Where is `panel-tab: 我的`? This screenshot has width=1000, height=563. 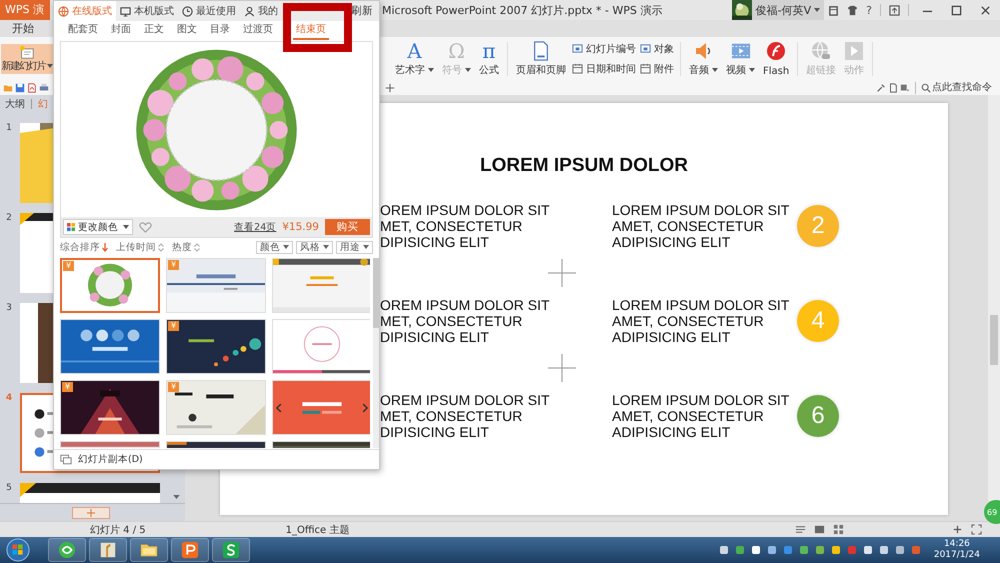 panel-tab: 我的 is located at coordinates (261, 11).